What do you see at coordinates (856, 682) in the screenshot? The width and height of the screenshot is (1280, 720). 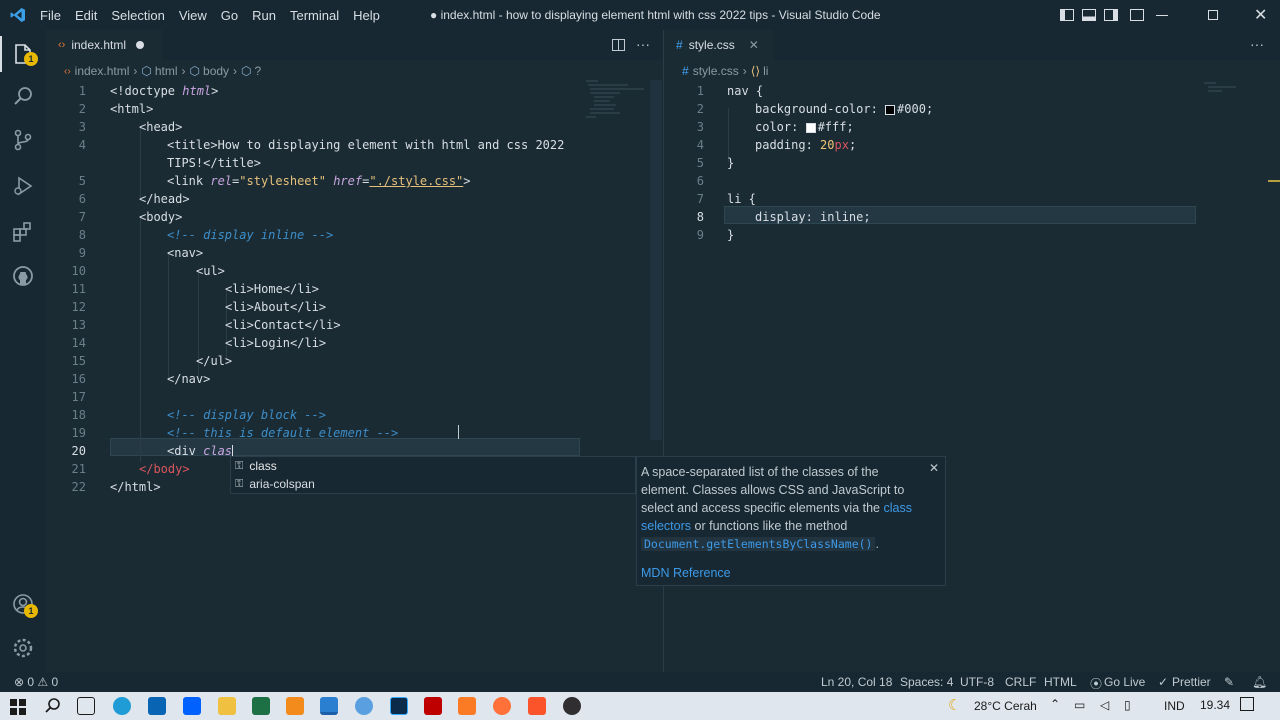 I see `cursor-position: Ln 20, Col 18` at bounding box center [856, 682].